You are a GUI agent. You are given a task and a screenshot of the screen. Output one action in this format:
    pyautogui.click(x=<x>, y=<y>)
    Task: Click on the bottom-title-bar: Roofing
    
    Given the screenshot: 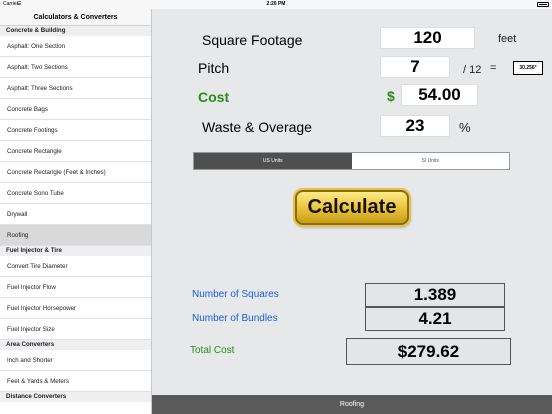 What is the action you would take?
    pyautogui.click(x=352, y=404)
    